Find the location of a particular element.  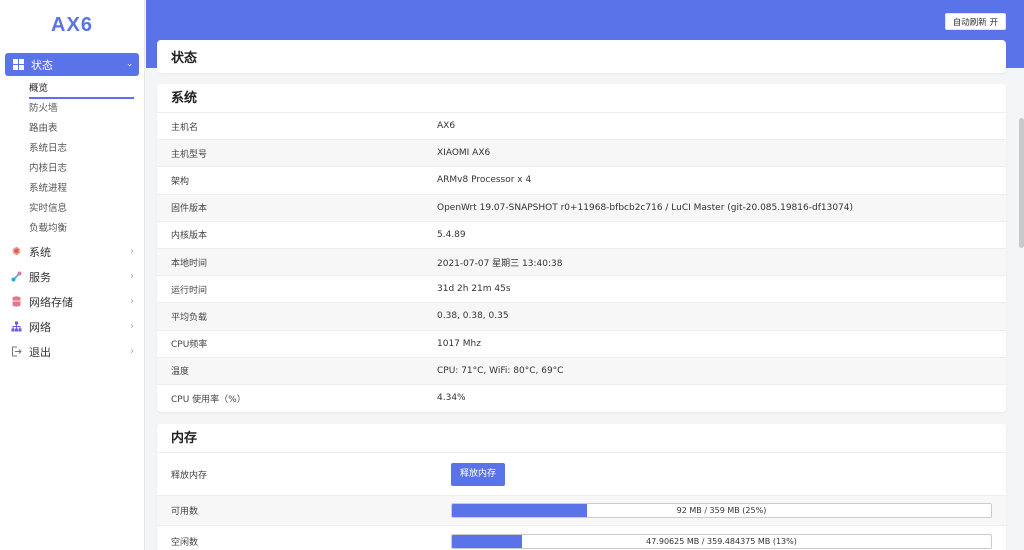

page-title: 状态 is located at coordinates (581, 56).